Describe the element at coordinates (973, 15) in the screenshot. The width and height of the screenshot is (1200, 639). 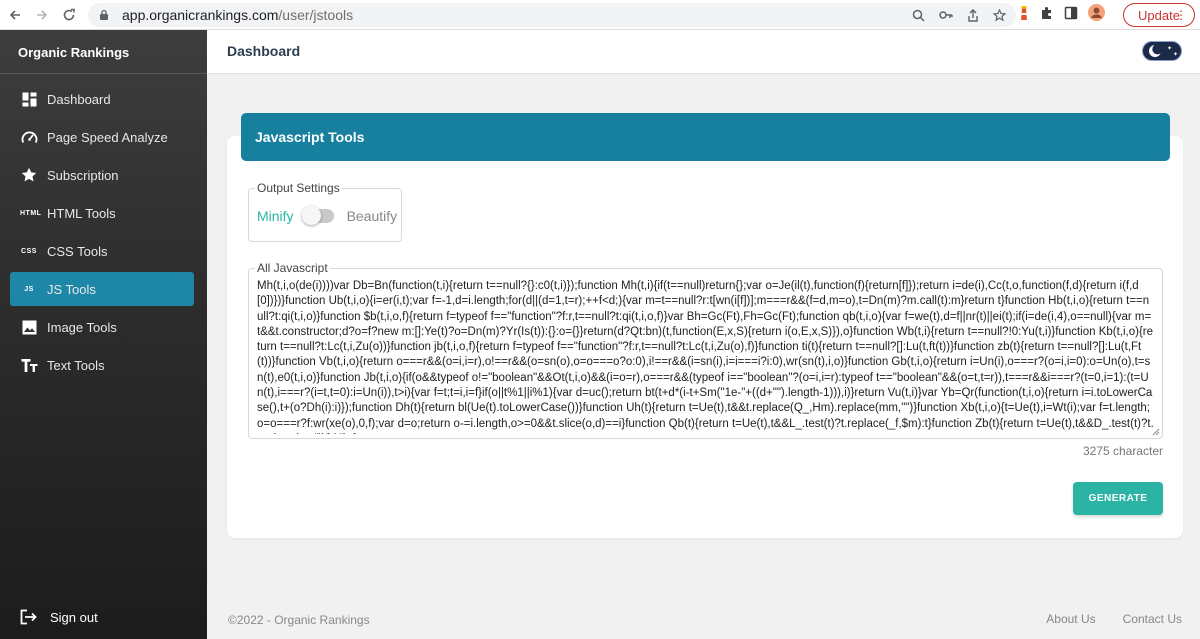
I see `share-icon` at that location.